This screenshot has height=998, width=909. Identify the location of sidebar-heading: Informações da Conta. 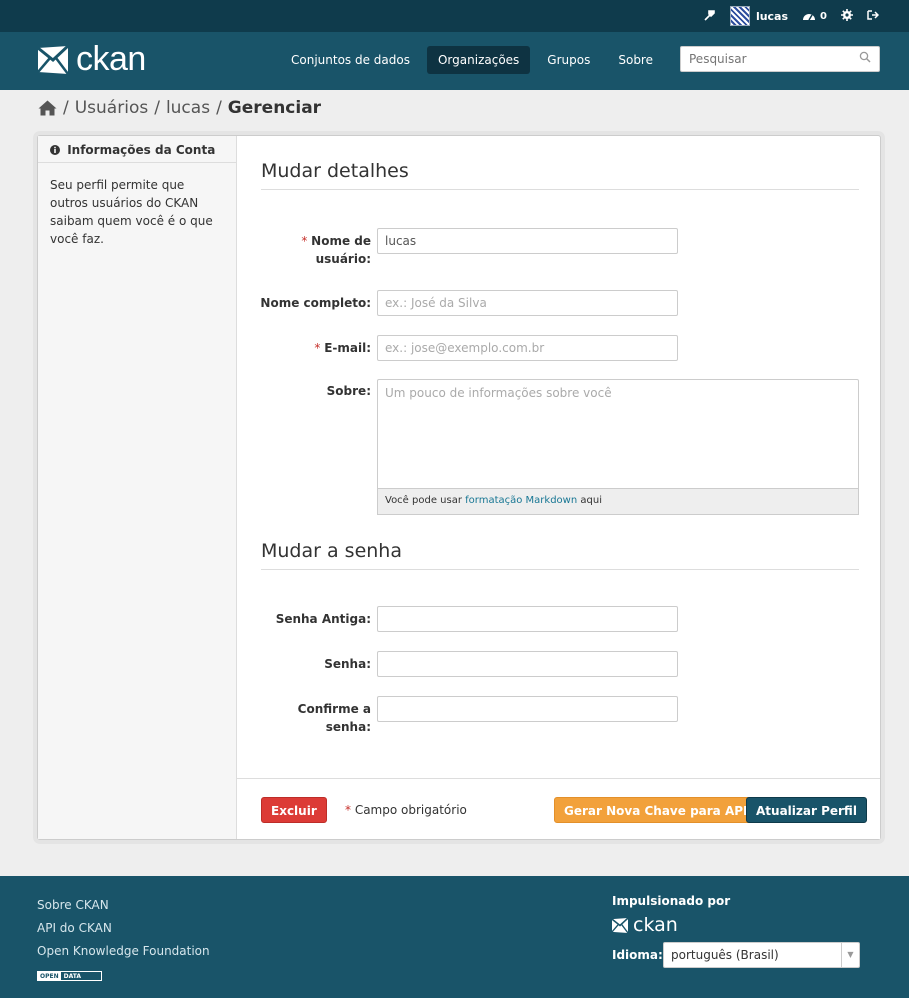
(137, 149).